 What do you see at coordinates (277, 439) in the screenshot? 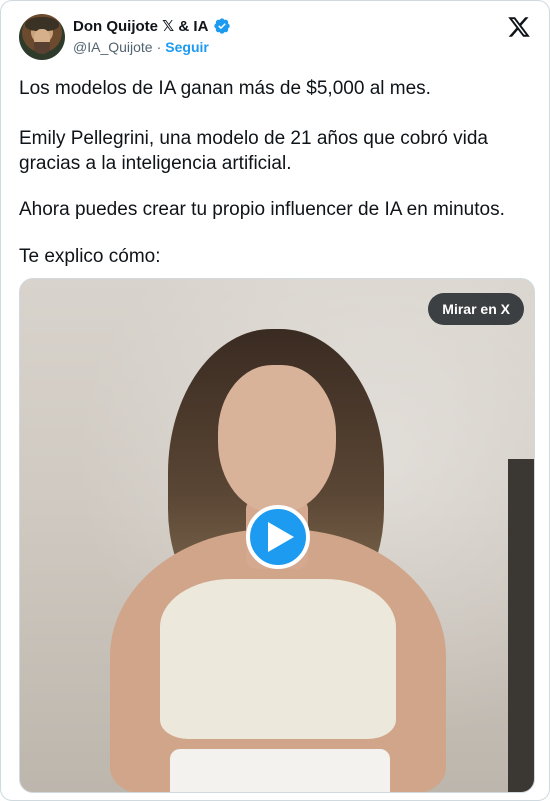
I see `person-face` at bounding box center [277, 439].